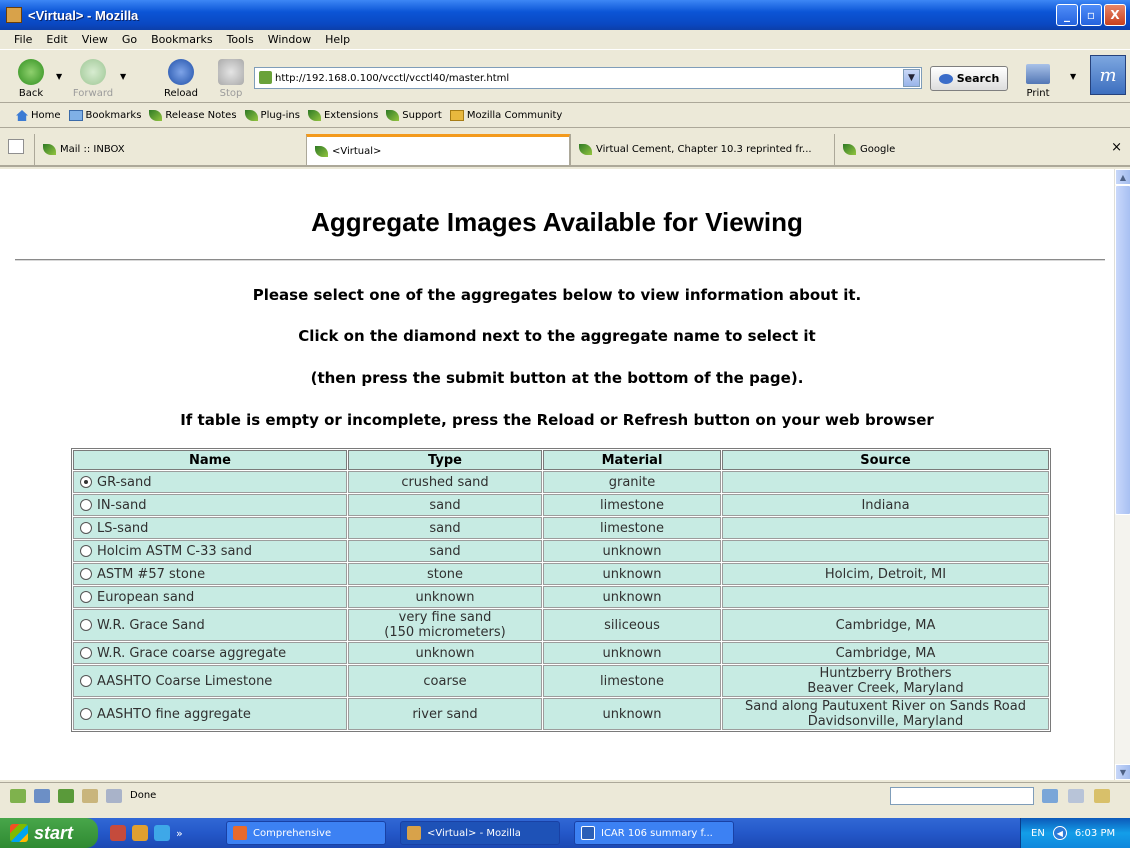 The height and width of the screenshot is (848, 1130). Describe the element at coordinates (18, 795) in the screenshot. I see `navigator-icon` at that location.